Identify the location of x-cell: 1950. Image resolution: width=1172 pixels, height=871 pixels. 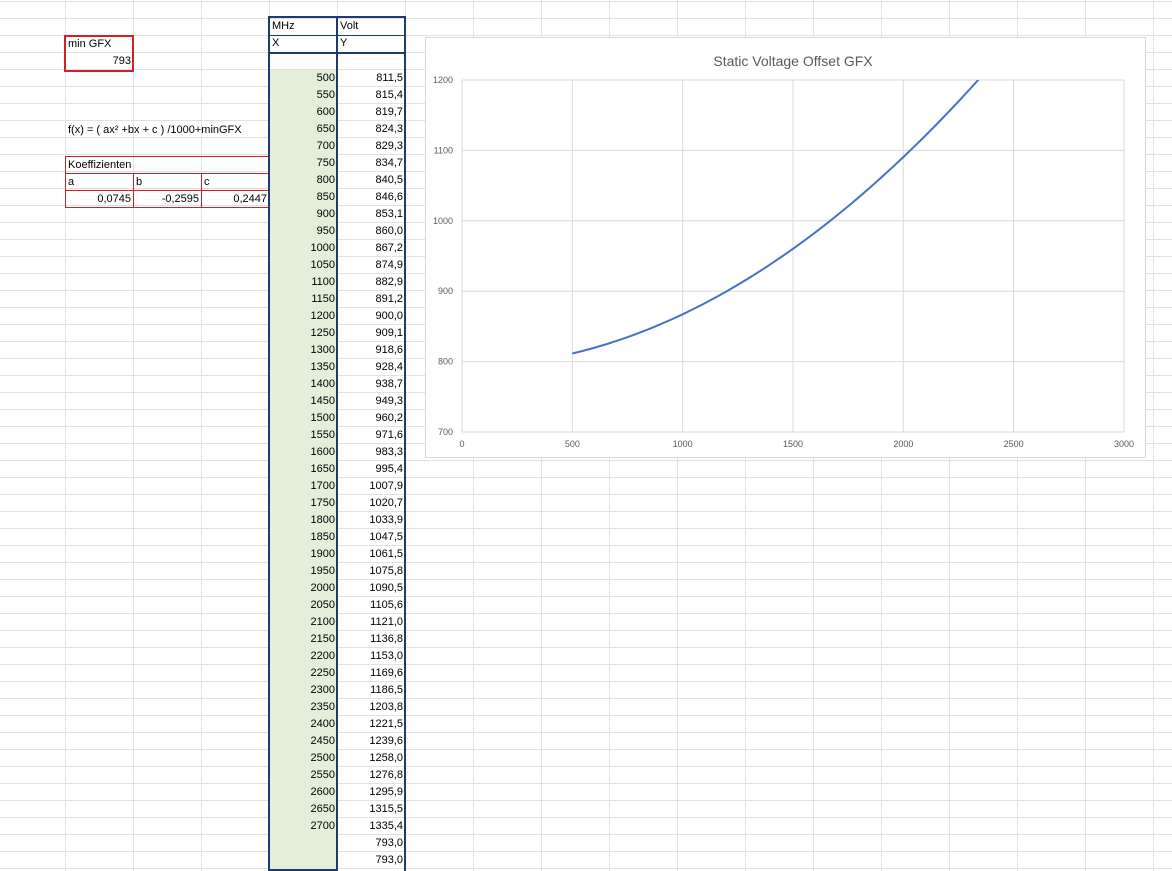
(303, 571).